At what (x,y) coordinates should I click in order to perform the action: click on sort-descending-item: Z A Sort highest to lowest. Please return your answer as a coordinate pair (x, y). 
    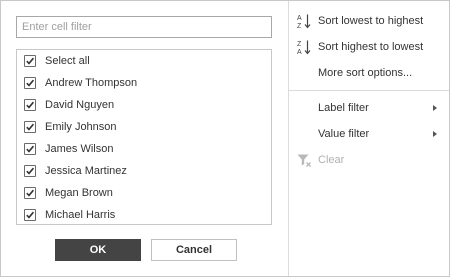
    Looking at the image, I should click on (369, 47).